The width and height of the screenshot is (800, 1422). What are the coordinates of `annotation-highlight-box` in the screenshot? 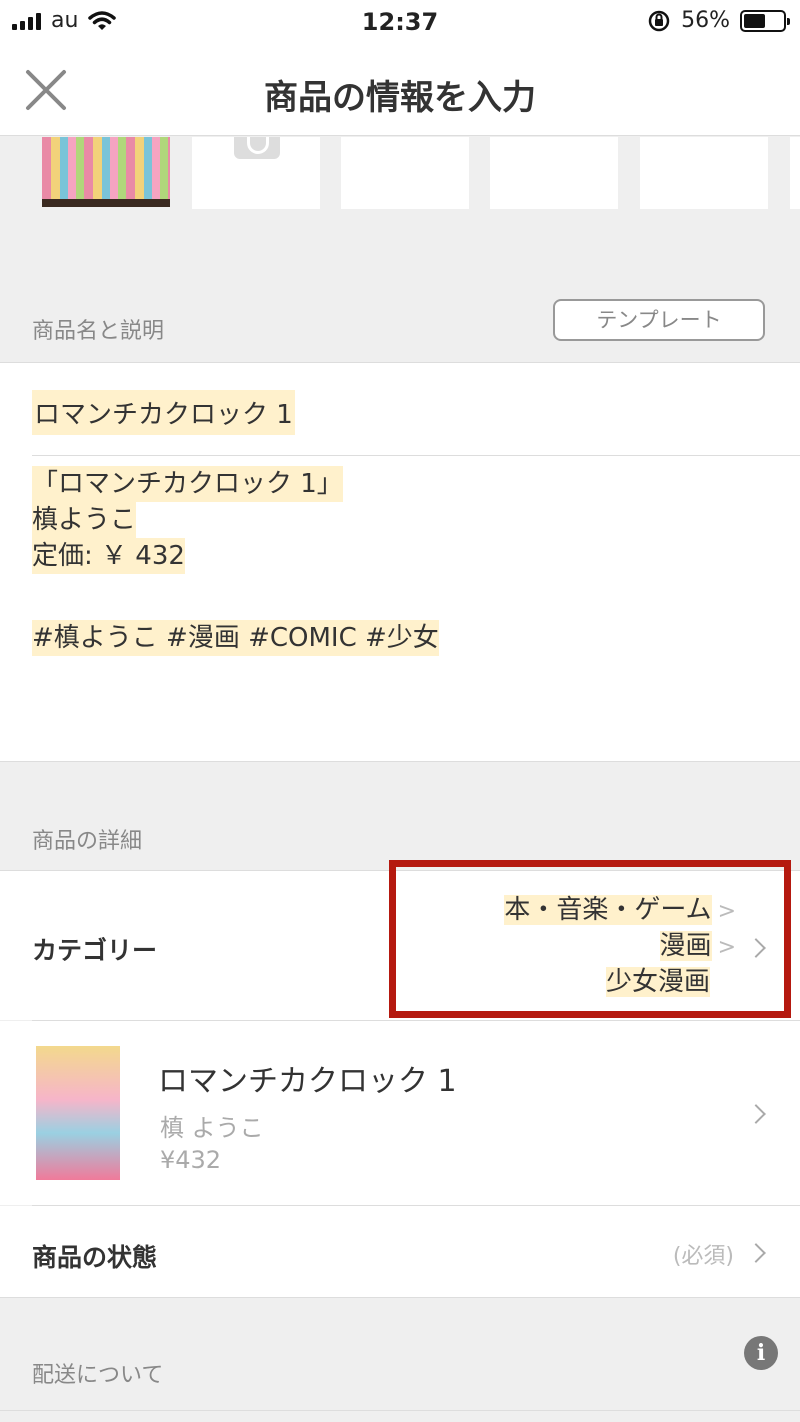 It's located at (590, 939).